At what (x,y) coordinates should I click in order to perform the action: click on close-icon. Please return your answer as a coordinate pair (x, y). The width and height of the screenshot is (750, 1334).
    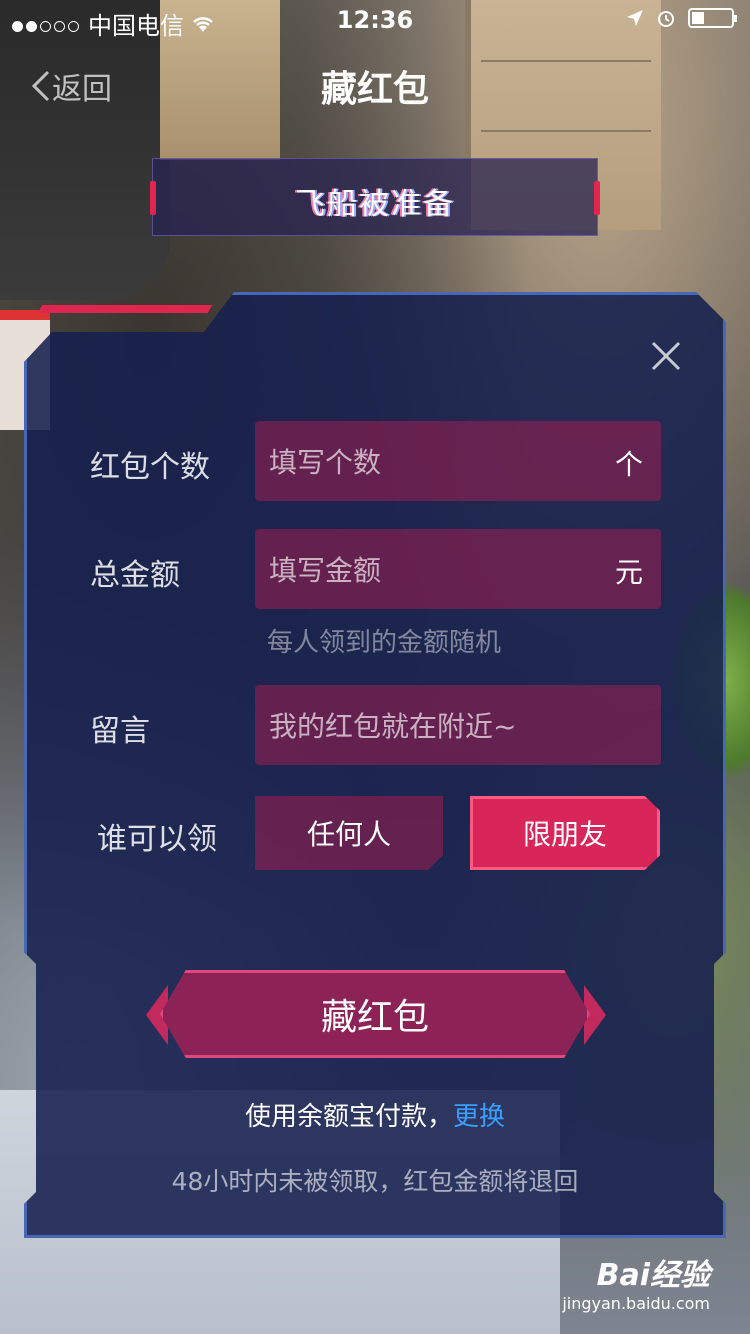
    Looking at the image, I should click on (666, 356).